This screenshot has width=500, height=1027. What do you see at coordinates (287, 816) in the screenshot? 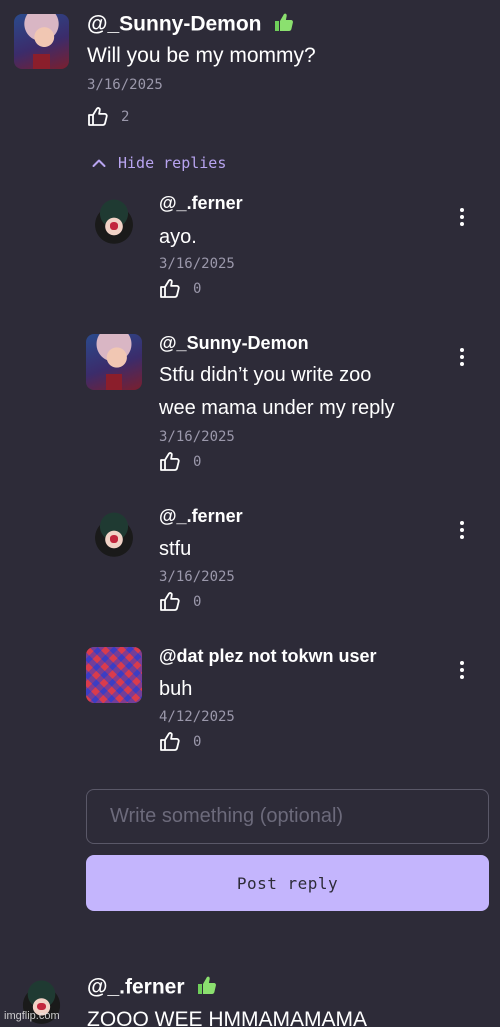
I see `reply-input` at bounding box center [287, 816].